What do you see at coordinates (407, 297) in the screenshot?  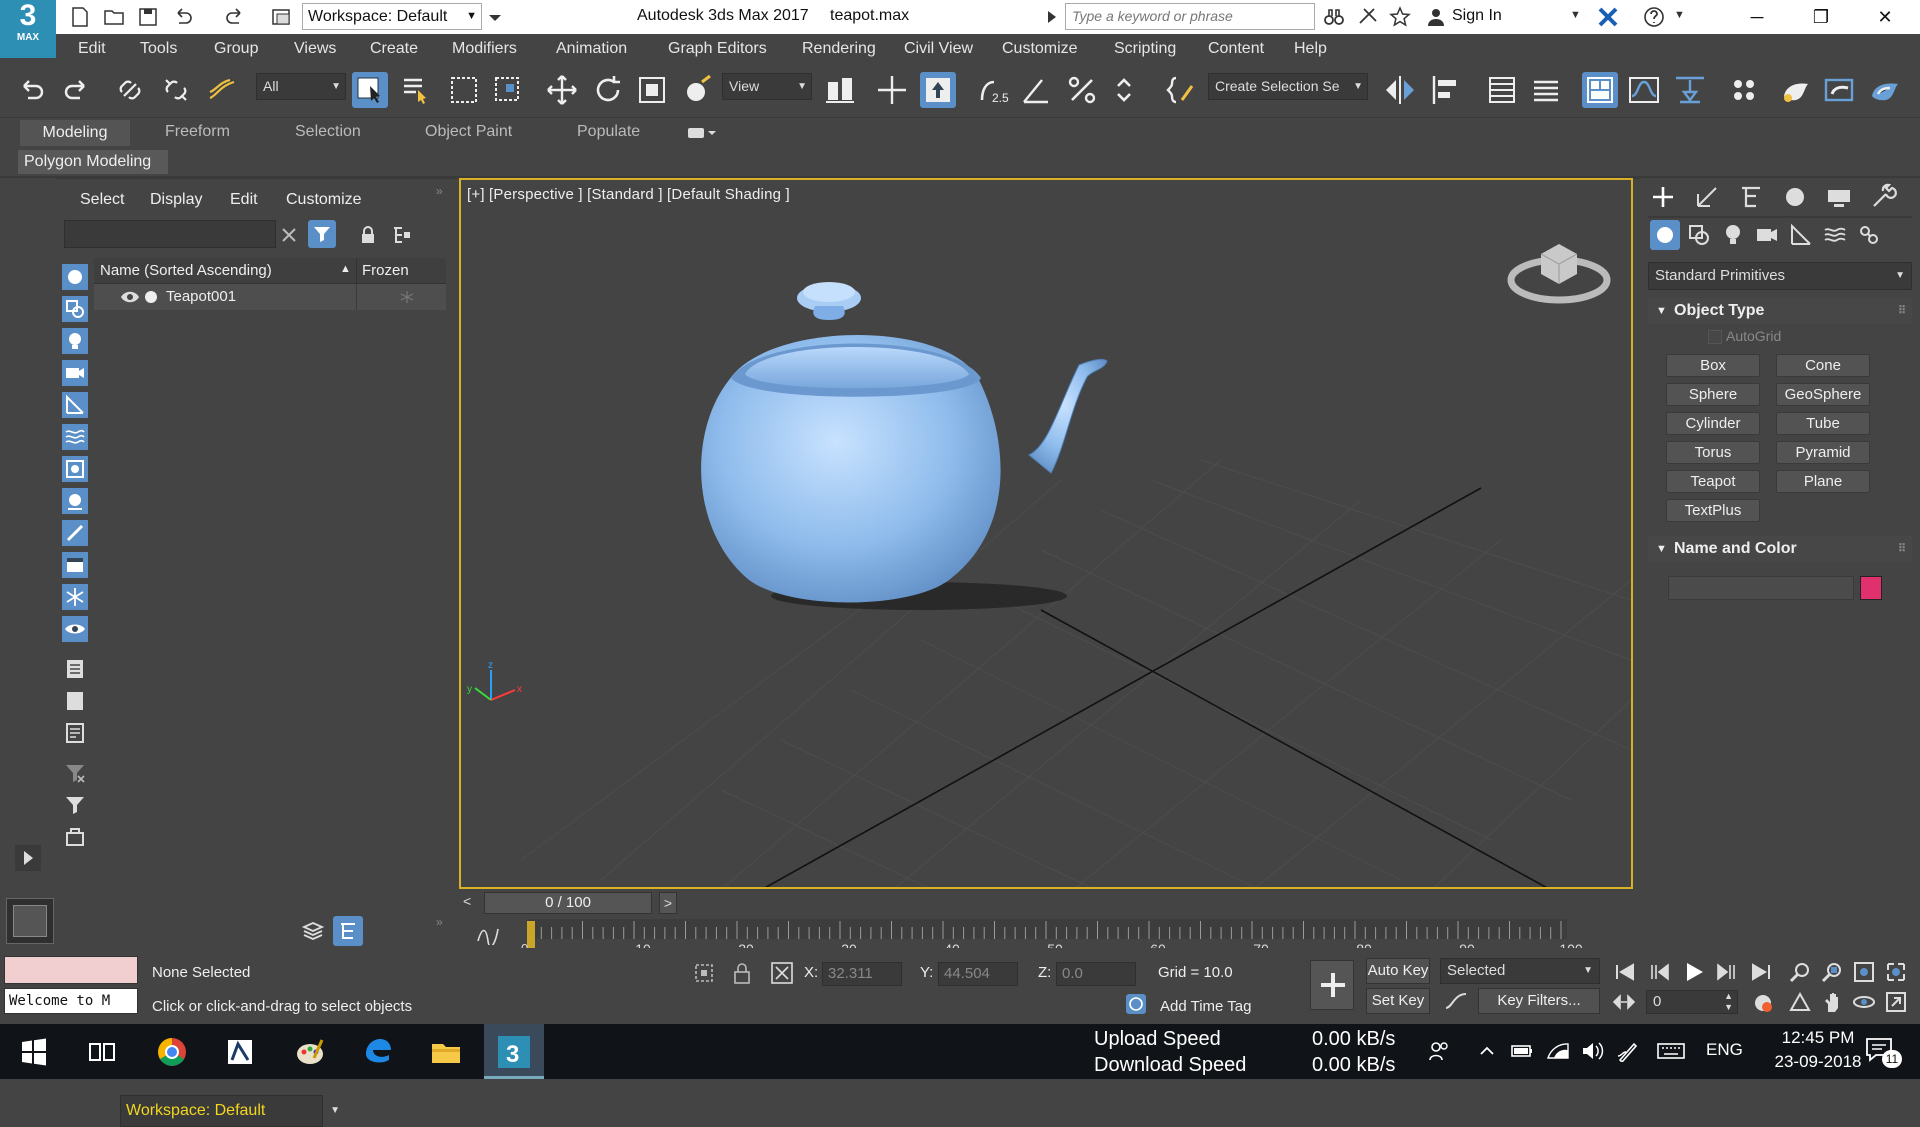 I see `frozen-snowflake-icon` at bounding box center [407, 297].